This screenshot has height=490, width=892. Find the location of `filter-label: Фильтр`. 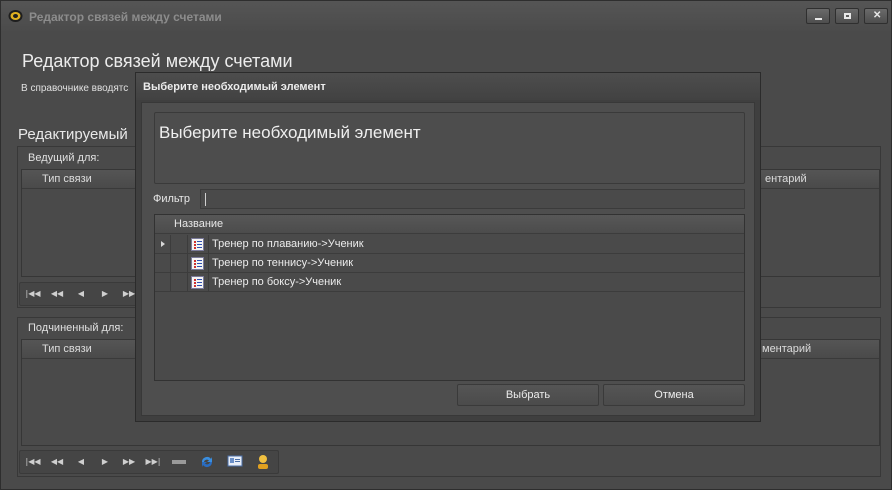

filter-label: Фильтр is located at coordinates (171, 199).